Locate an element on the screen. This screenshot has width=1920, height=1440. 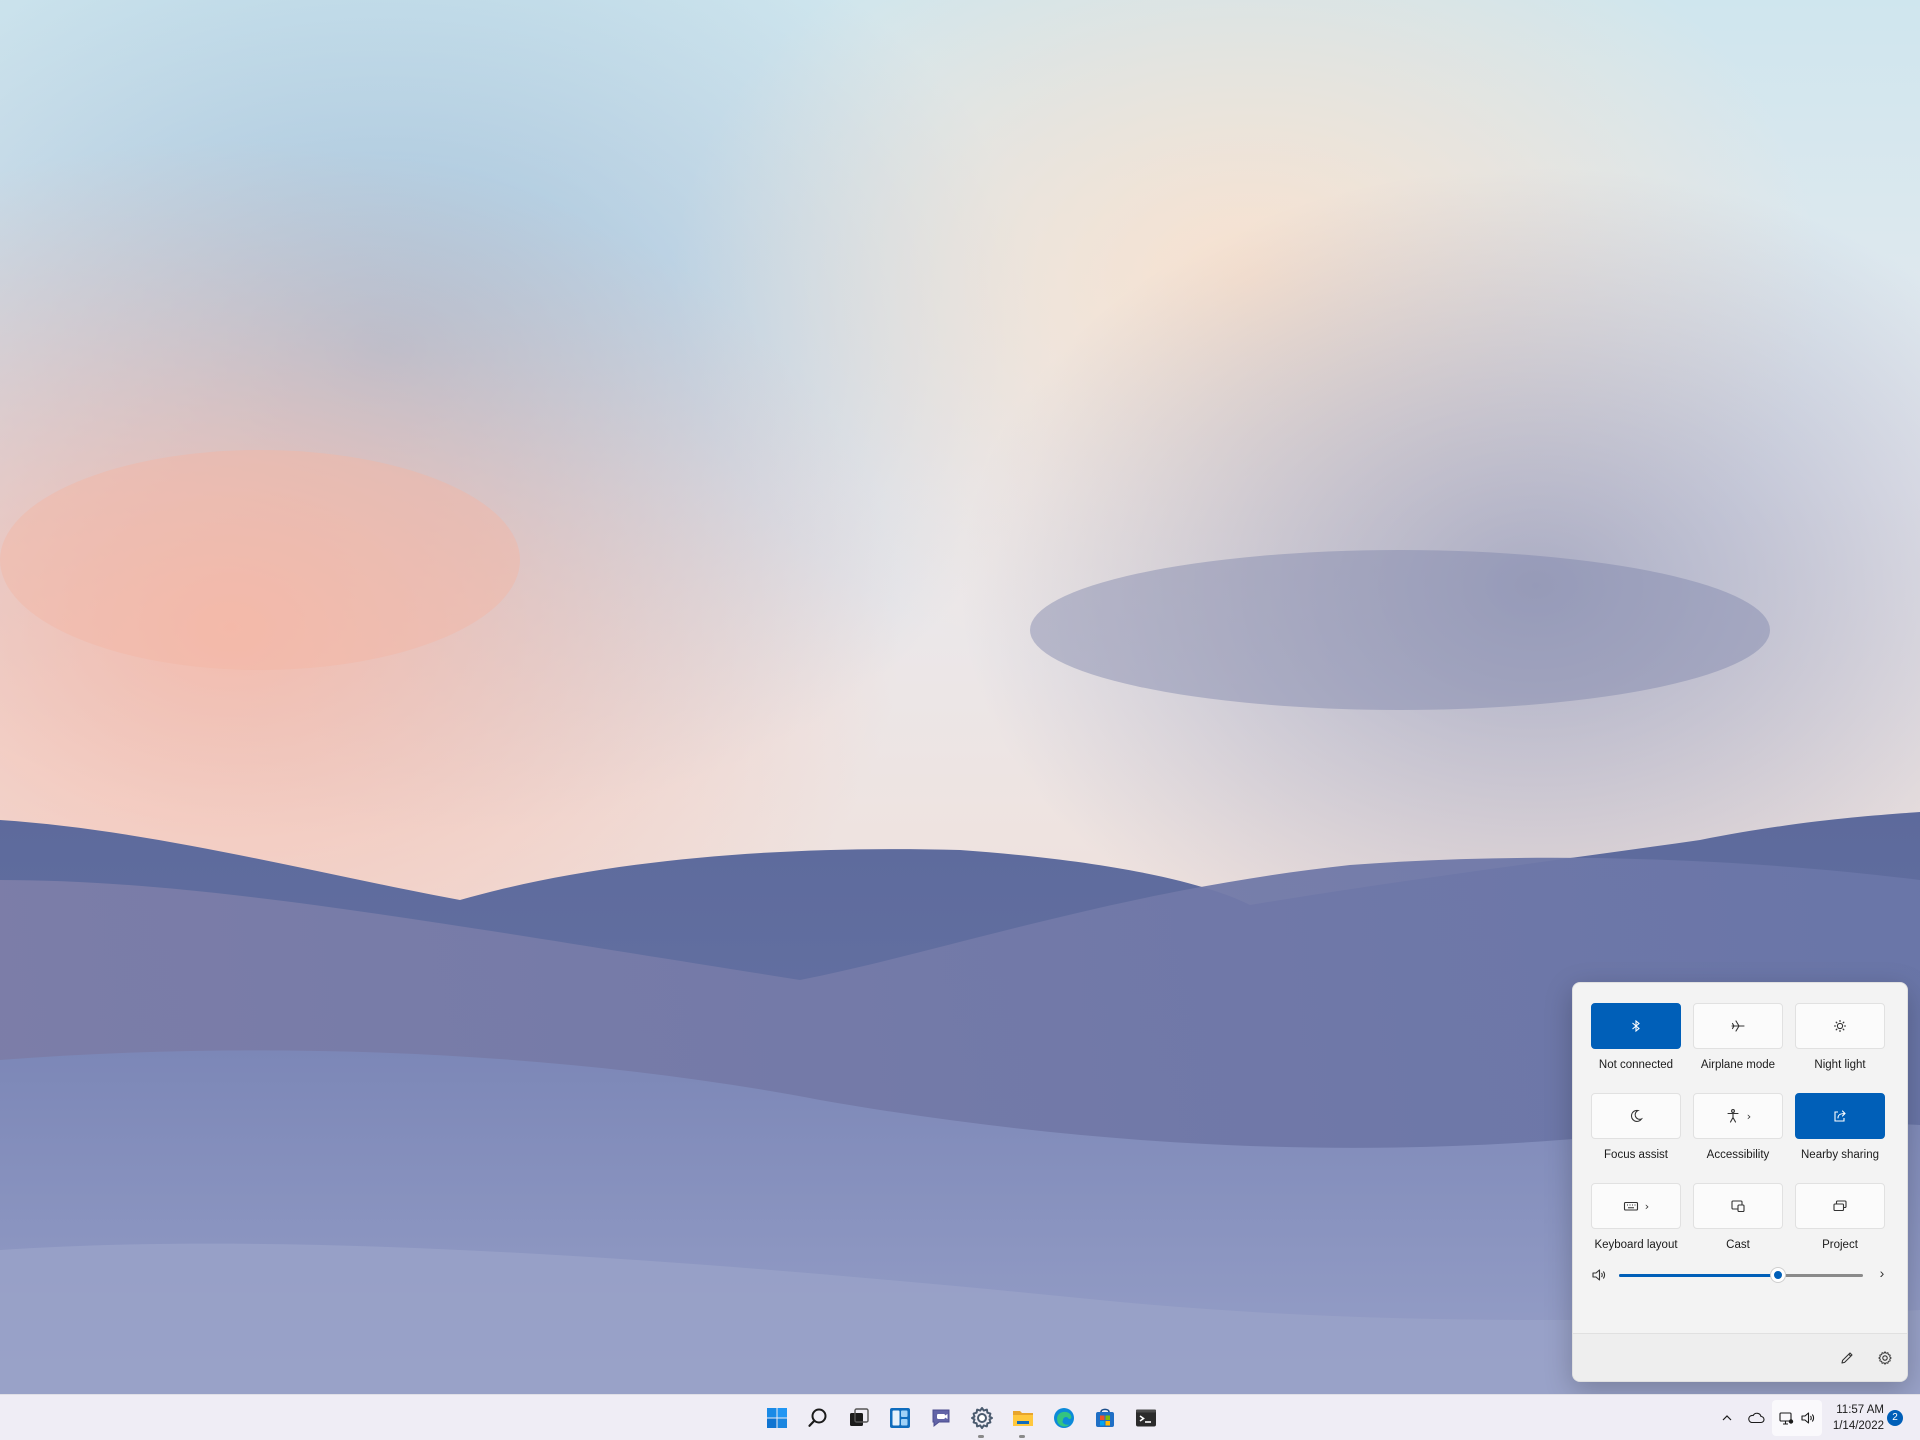
gear-icon is located at coordinates (1885, 1358).